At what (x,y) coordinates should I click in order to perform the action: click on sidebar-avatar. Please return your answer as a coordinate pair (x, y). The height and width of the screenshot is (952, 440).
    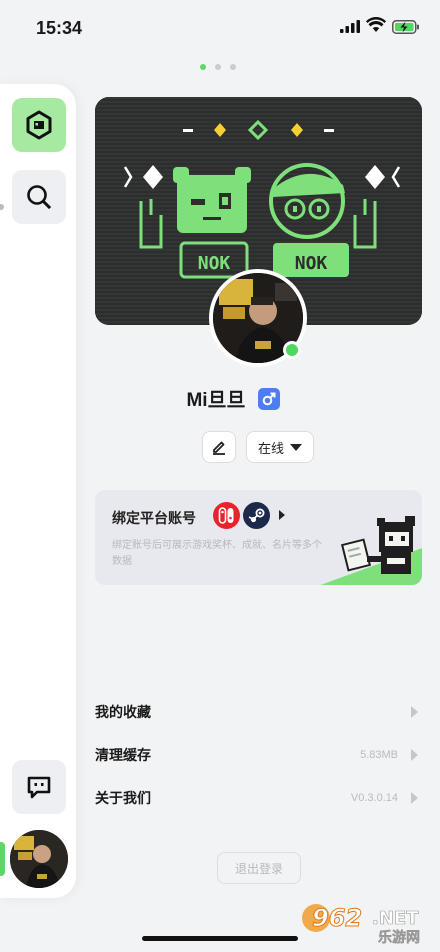
    Looking at the image, I should click on (39, 859).